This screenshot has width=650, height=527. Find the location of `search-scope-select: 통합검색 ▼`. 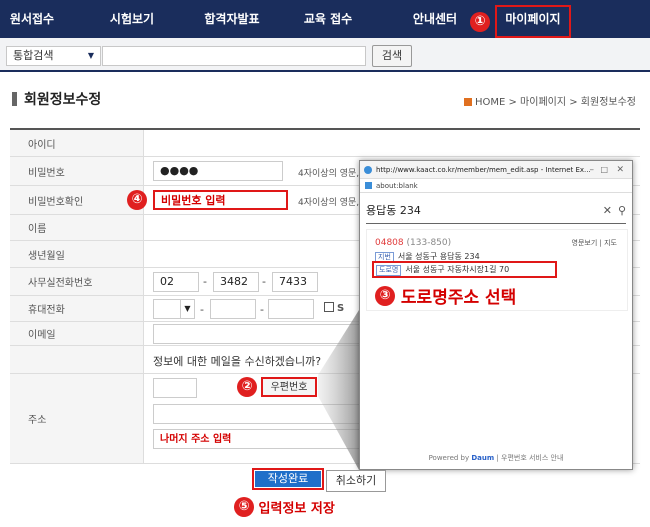

search-scope-select: 통합검색 ▼ is located at coordinates (53, 56).